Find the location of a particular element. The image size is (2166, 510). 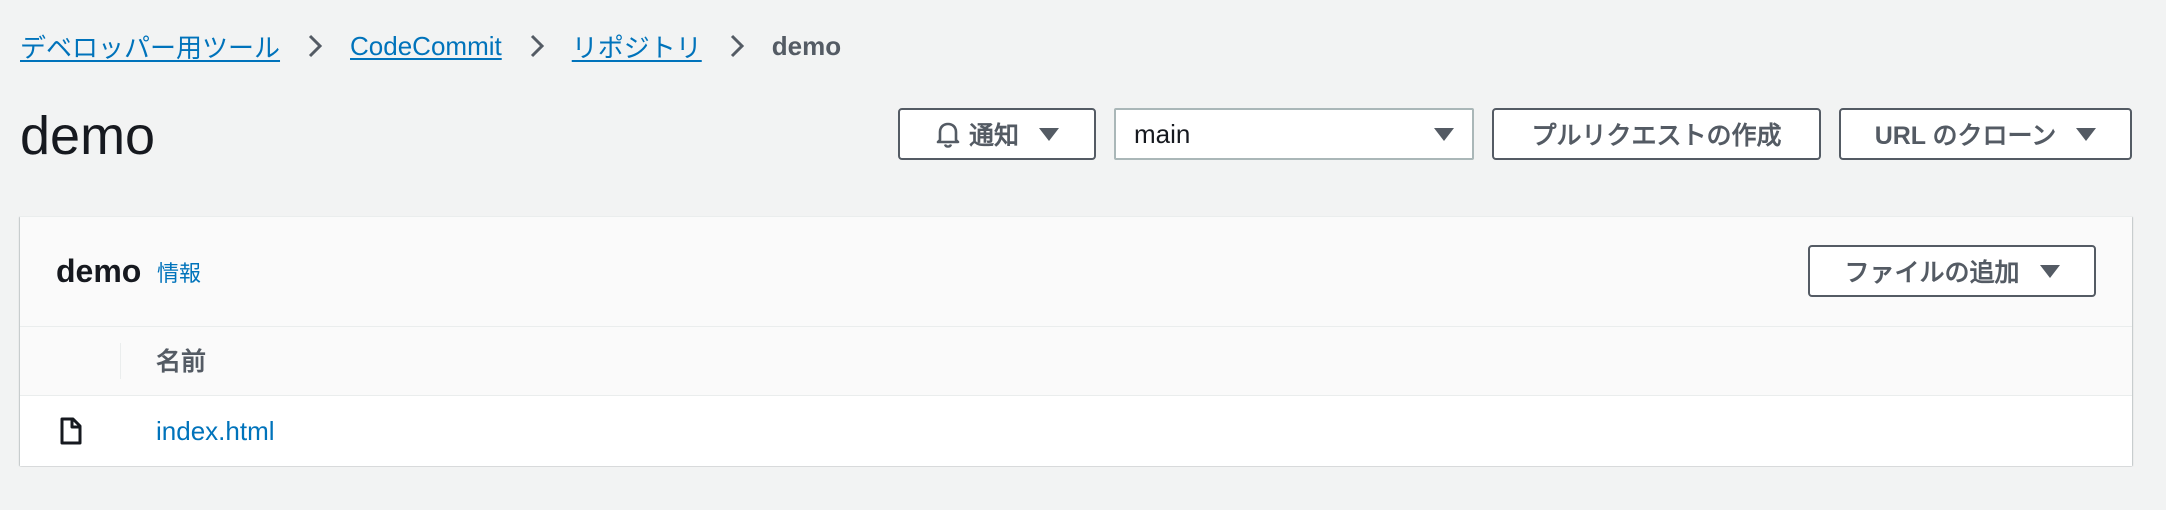

clone-url-label: URL のクローン is located at coordinates (1965, 136).